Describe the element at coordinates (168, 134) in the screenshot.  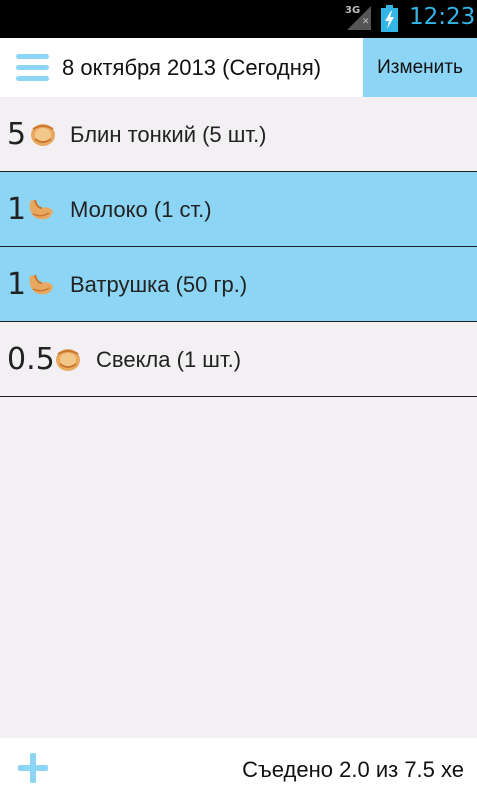
I see `item-name: Блин тонкий (5 шт.)` at that location.